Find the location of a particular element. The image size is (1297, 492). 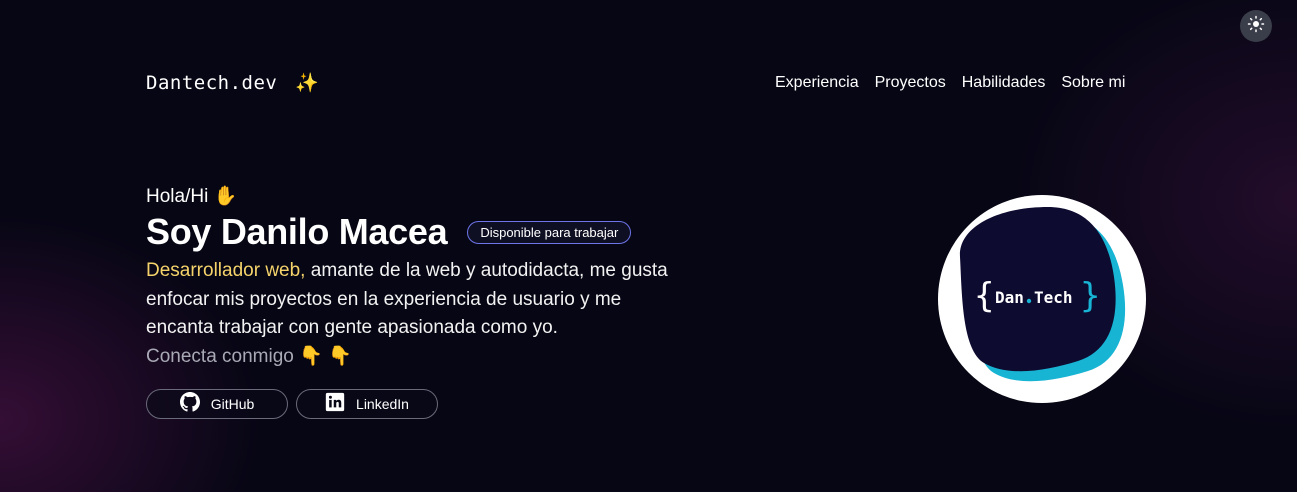

sun-icon is located at coordinates (1256, 26).